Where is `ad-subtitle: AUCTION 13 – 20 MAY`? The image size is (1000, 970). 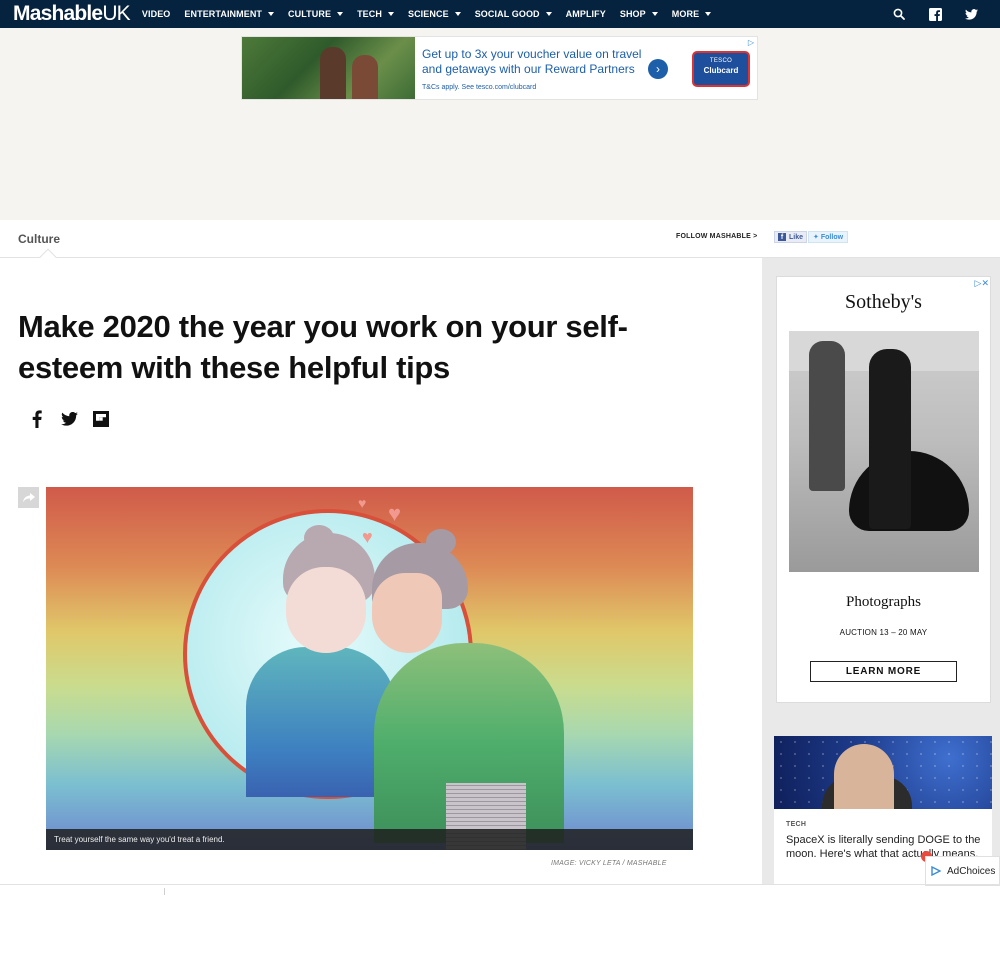
ad-subtitle: AUCTION 13 – 20 MAY is located at coordinates (883, 632).